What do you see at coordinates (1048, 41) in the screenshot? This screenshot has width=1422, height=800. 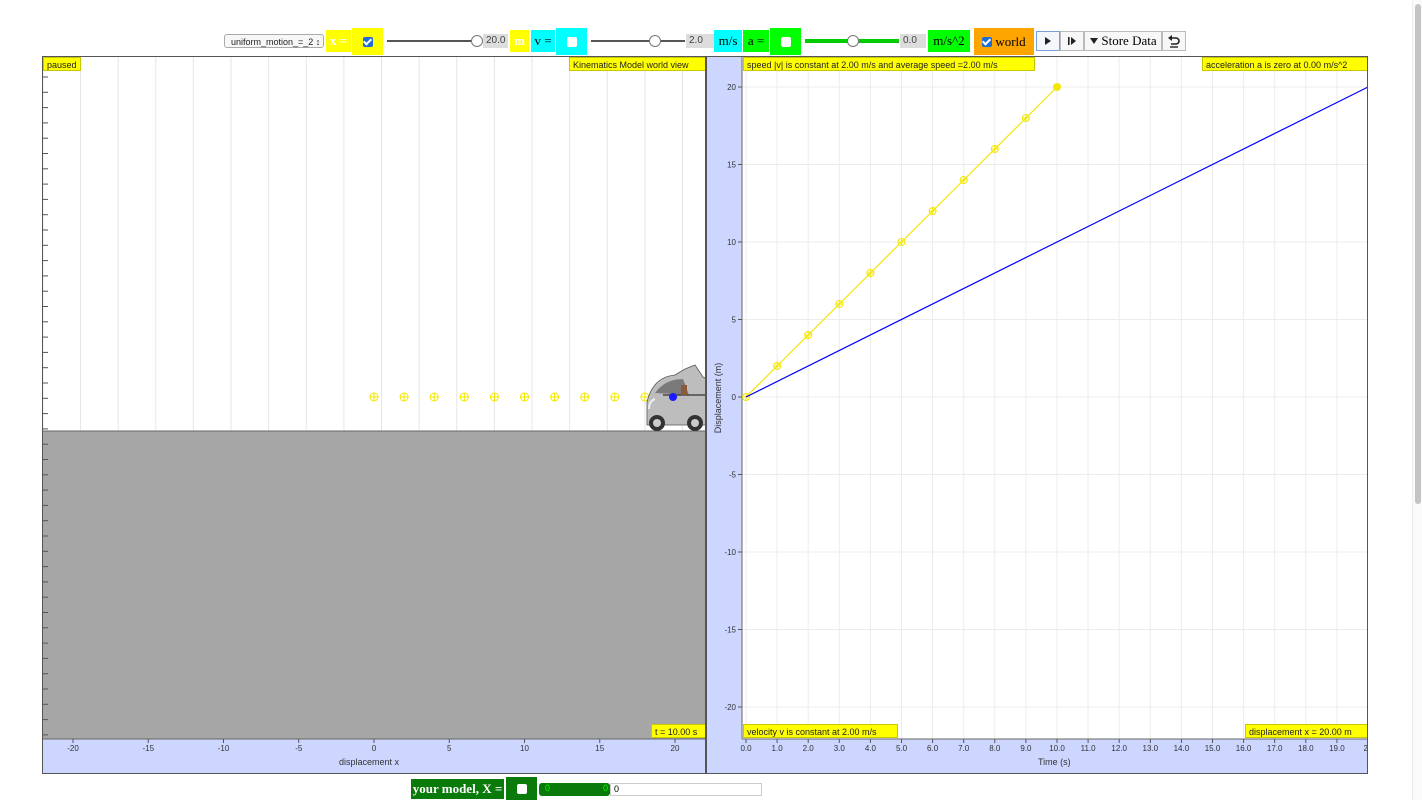 I see `play-button` at bounding box center [1048, 41].